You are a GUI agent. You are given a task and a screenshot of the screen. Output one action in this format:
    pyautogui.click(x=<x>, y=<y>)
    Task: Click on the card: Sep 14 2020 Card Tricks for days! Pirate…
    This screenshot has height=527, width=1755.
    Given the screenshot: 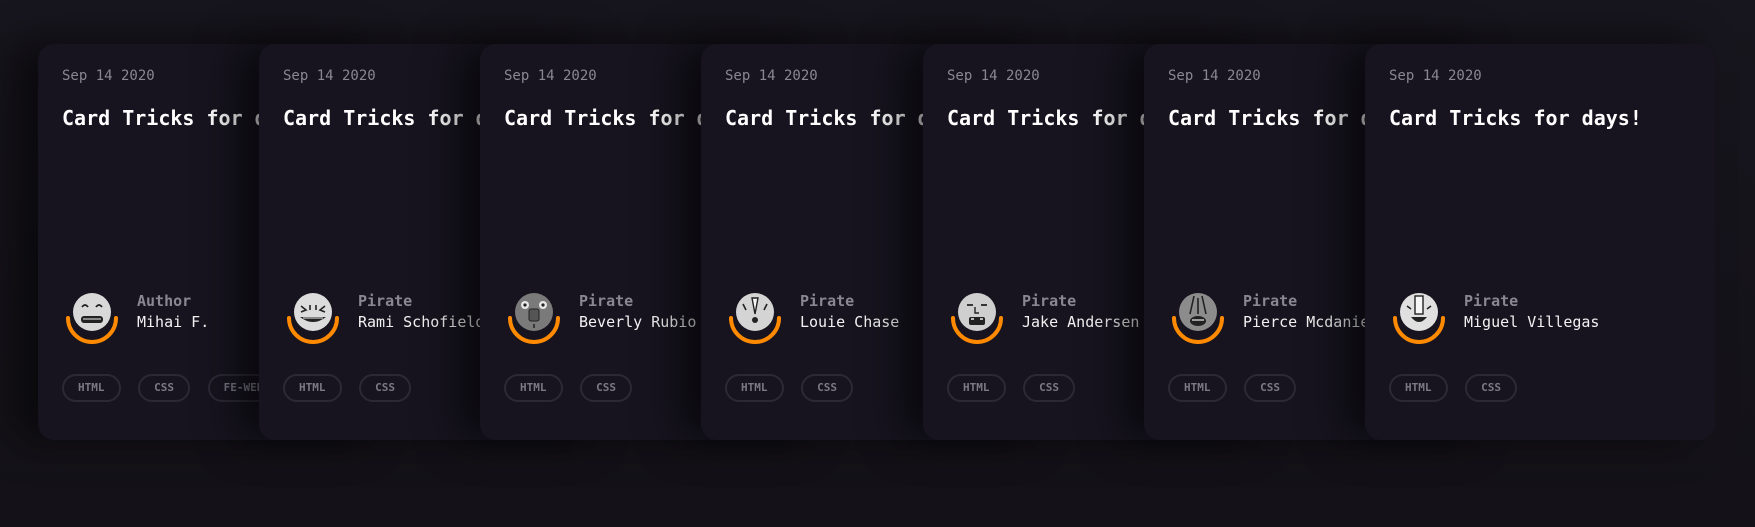 What is the action you would take?
    pyautogui.click(x=1540, y=242)
    